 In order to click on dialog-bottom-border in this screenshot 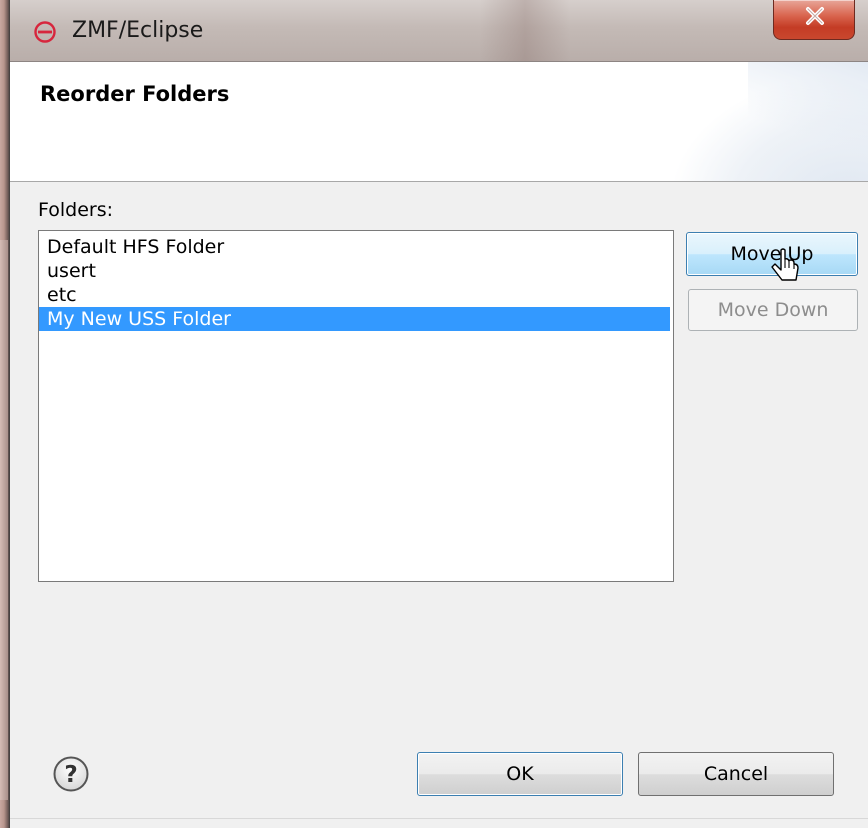, I will do `click(439, 823)`.